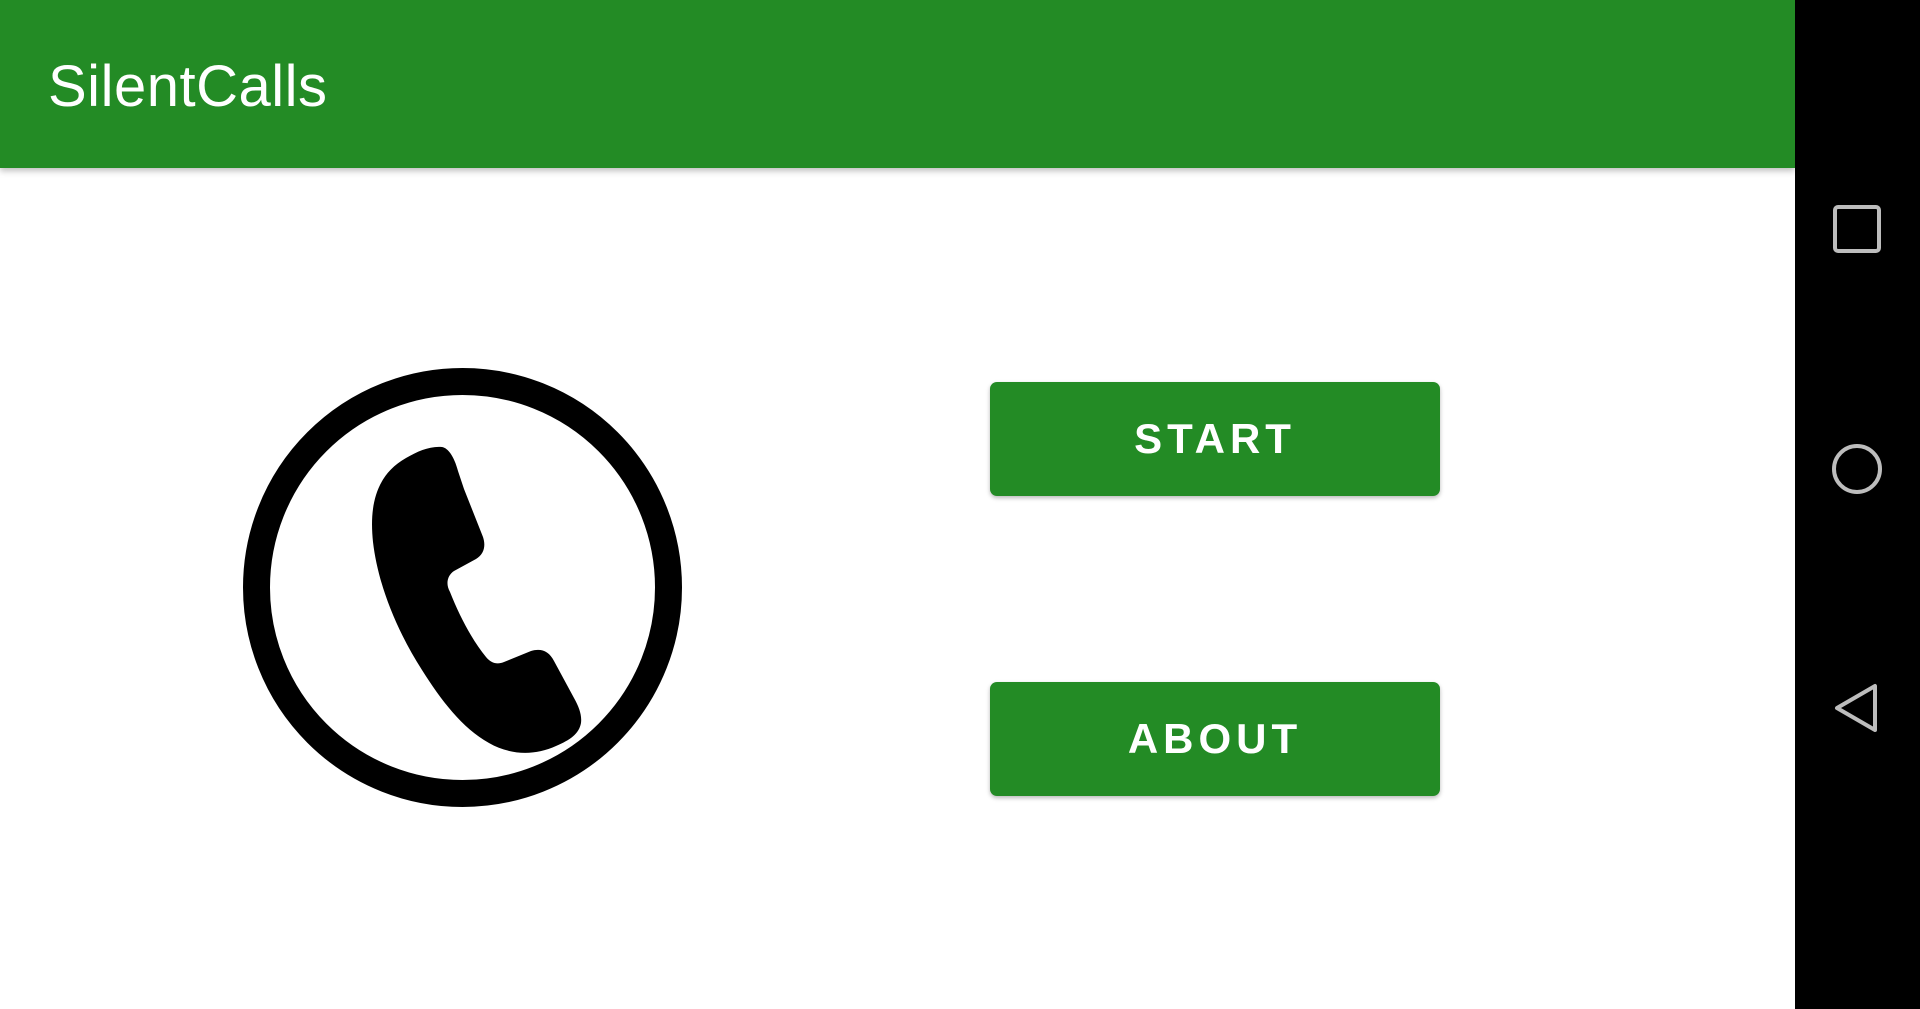 The height and width of the screenshot is (1009, 1920). I want to click on home-button, so click(1857, 469).